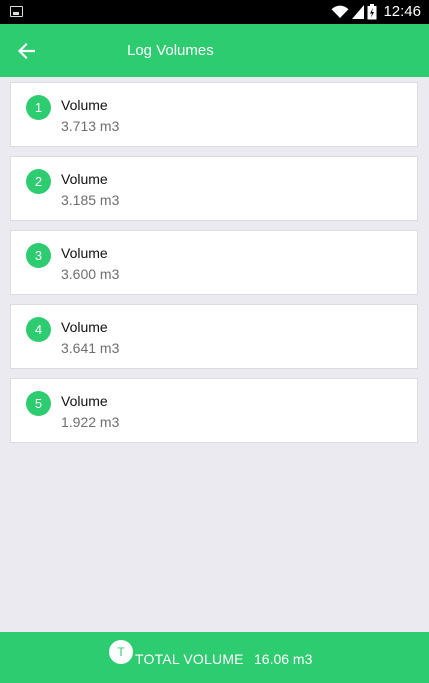 The width and height of the screenshot is (429, 683). I want to click on log-volume-value: 3.713 m3, so click(90, 126).